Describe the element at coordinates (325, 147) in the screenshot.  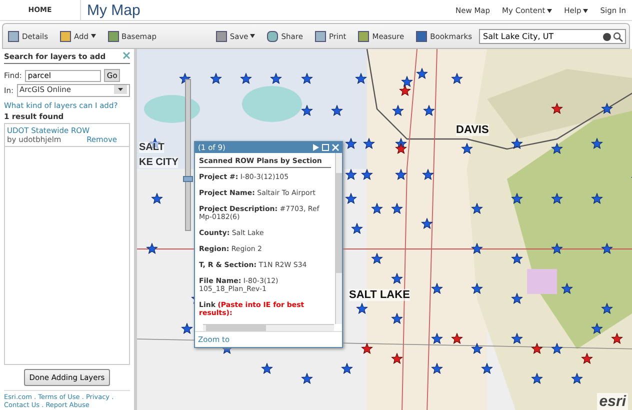
I see `maximize-icon` at that location.